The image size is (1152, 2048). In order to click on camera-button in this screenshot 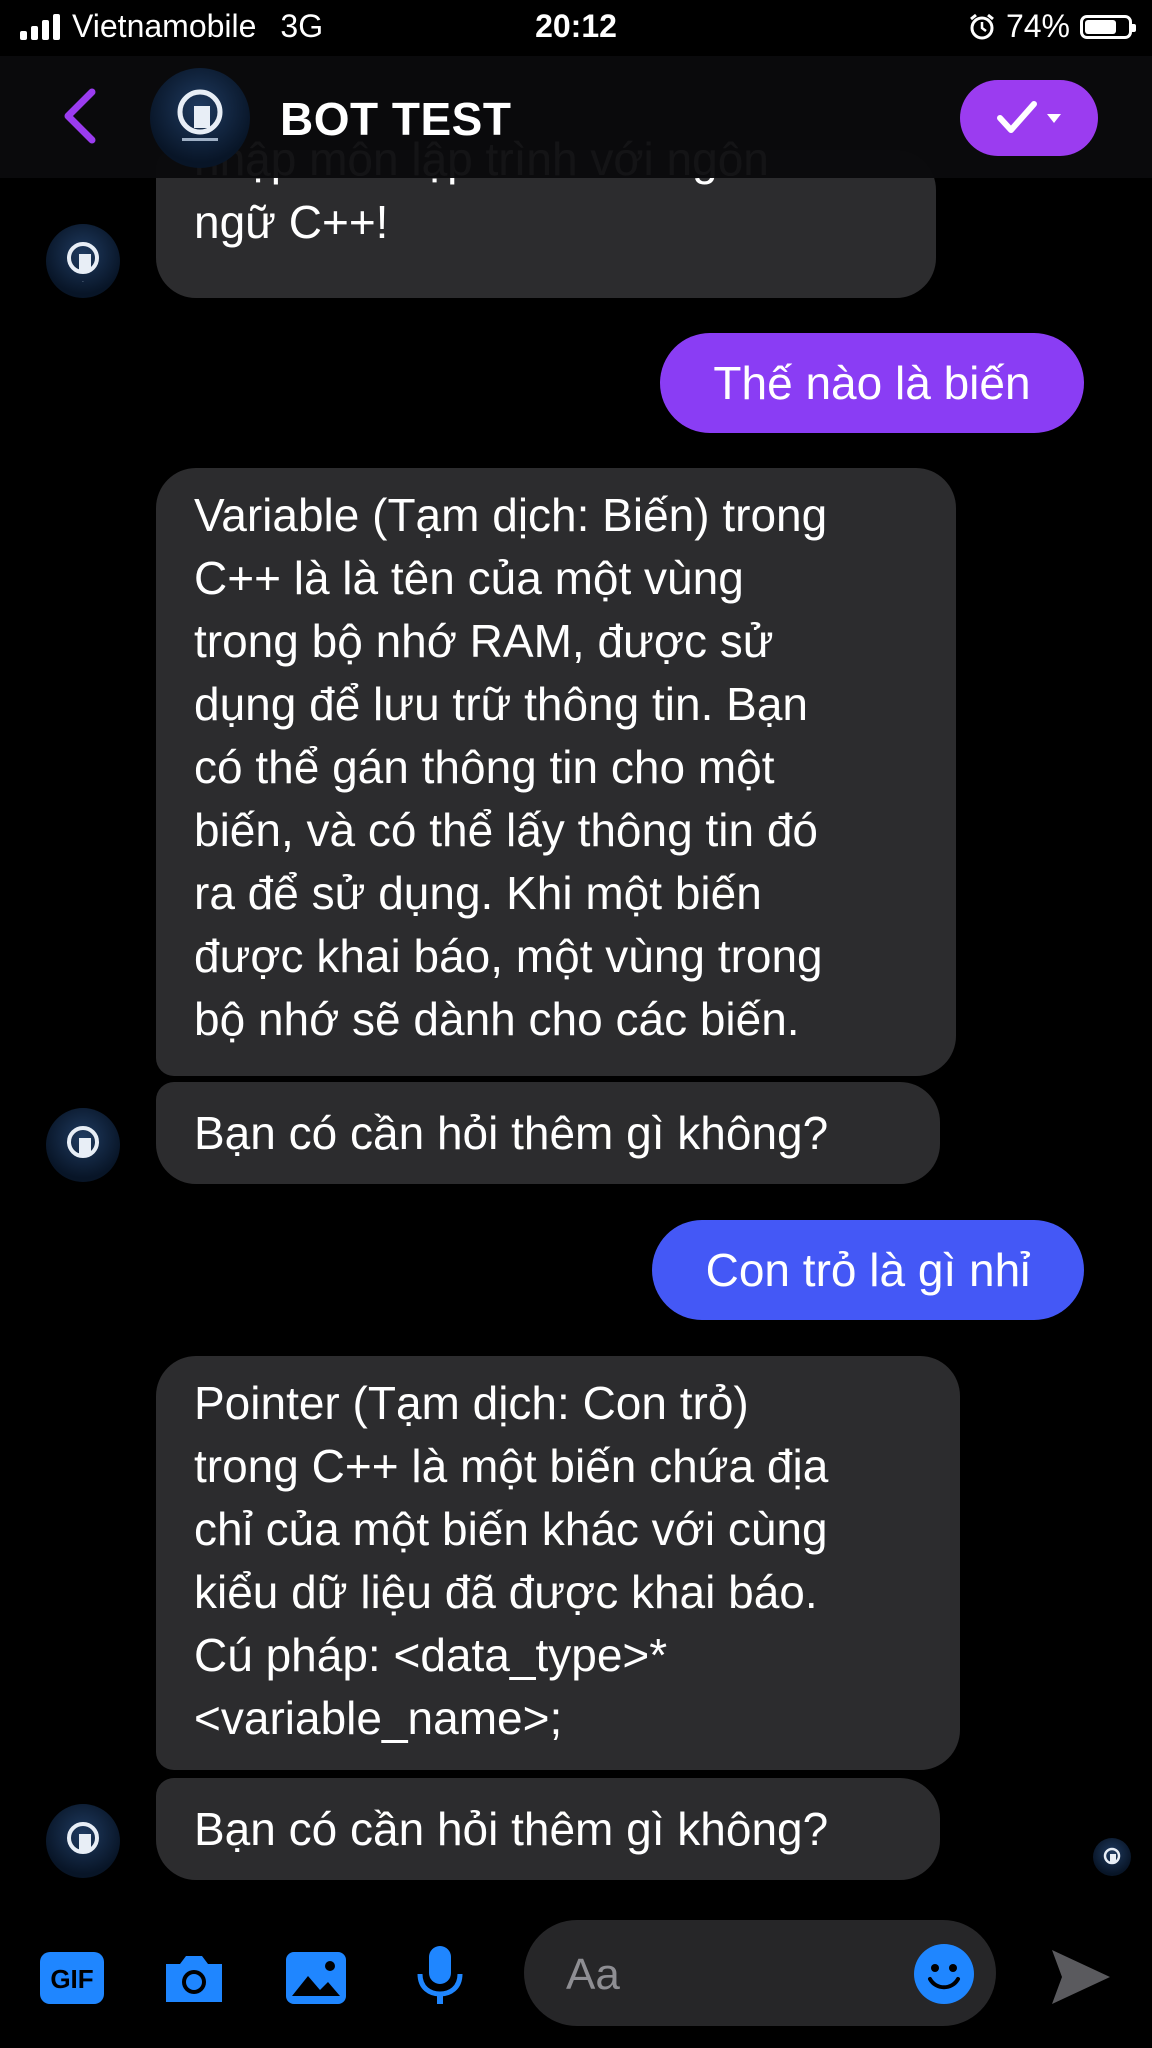, I will do `click(194, 1980)`.